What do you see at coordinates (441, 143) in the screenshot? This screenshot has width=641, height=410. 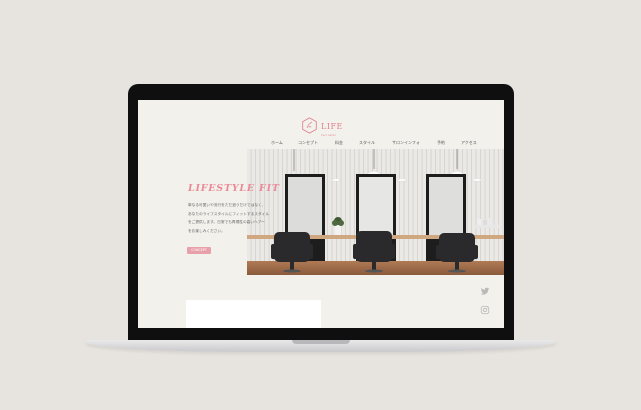 I see `nav-item-reserve: 予約` at bounding box center [441, 143].